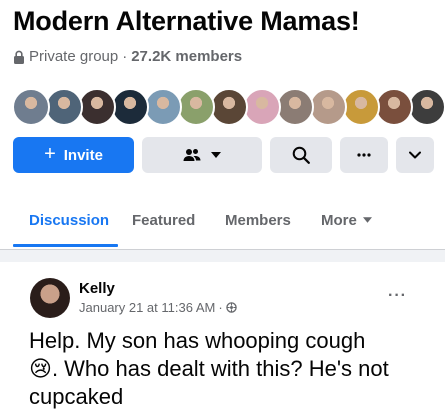 The image size is (445, 418). I want to click on ellipsis-icon, so click(364, 155).